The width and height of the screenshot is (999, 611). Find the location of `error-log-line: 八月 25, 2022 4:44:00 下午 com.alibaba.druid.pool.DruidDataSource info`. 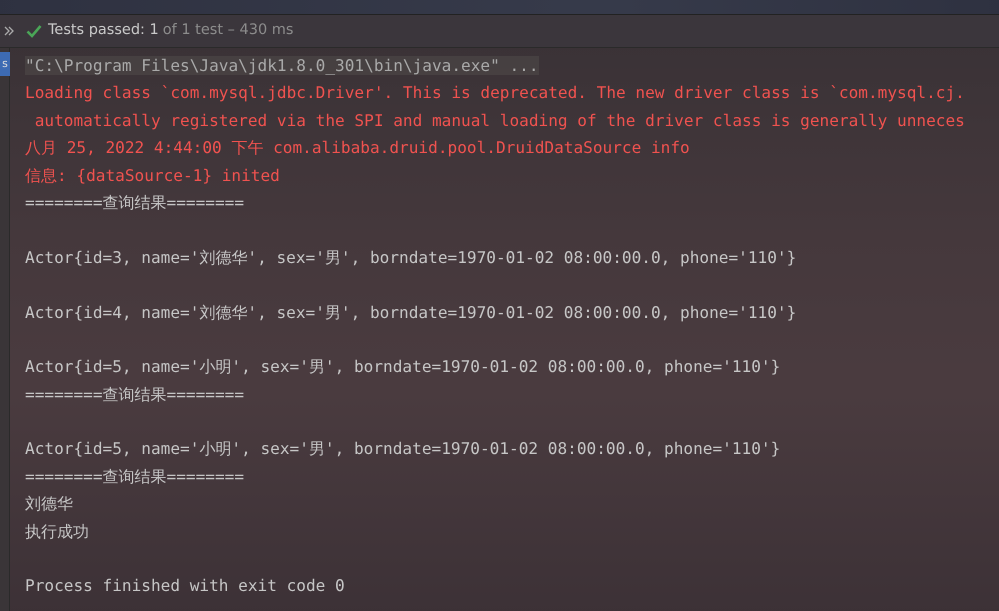

error-log-line: 八月 25, 2022 4:44:00 下午 com.alibaba.druid.pool.DruidDataSource info is located at coordinates (357, 148).